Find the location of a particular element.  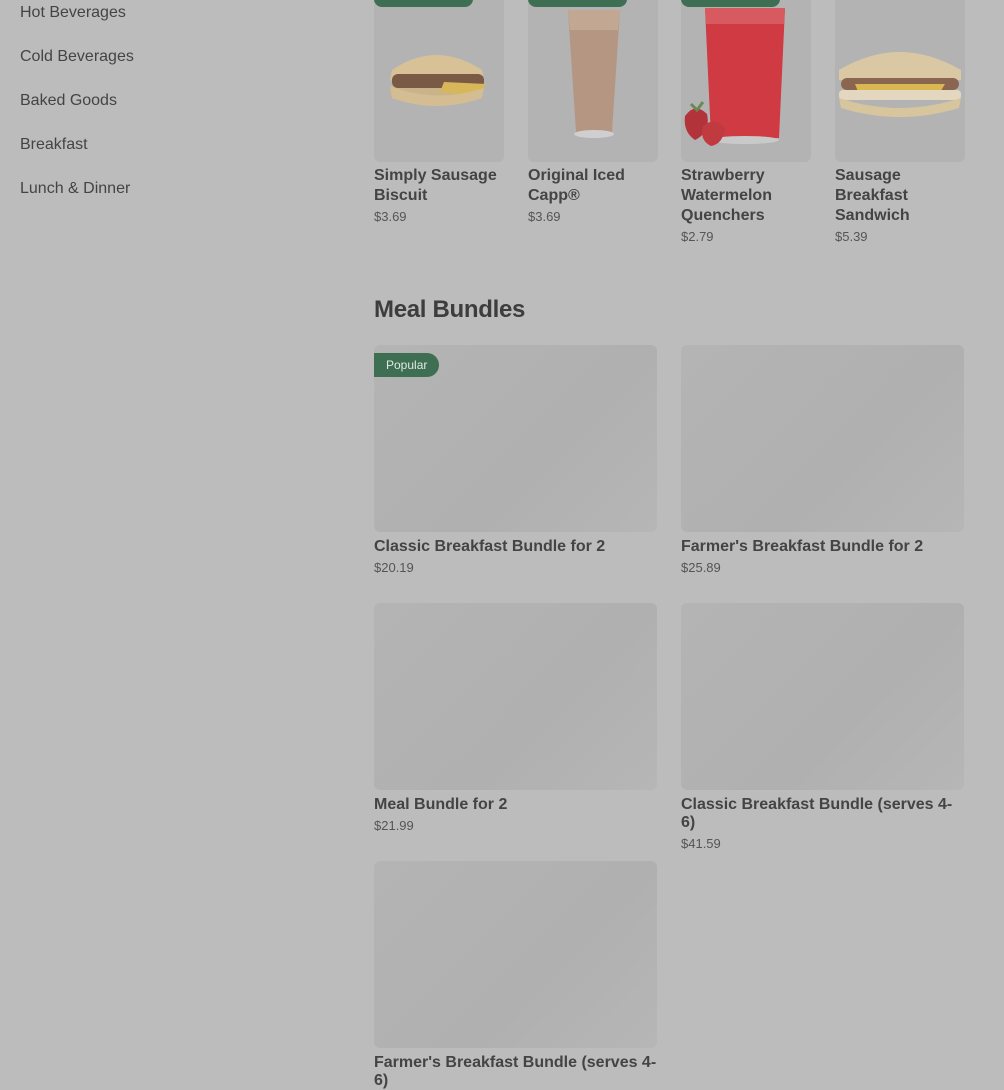

product-price: $2.79 is located at coordinates (697, 236).